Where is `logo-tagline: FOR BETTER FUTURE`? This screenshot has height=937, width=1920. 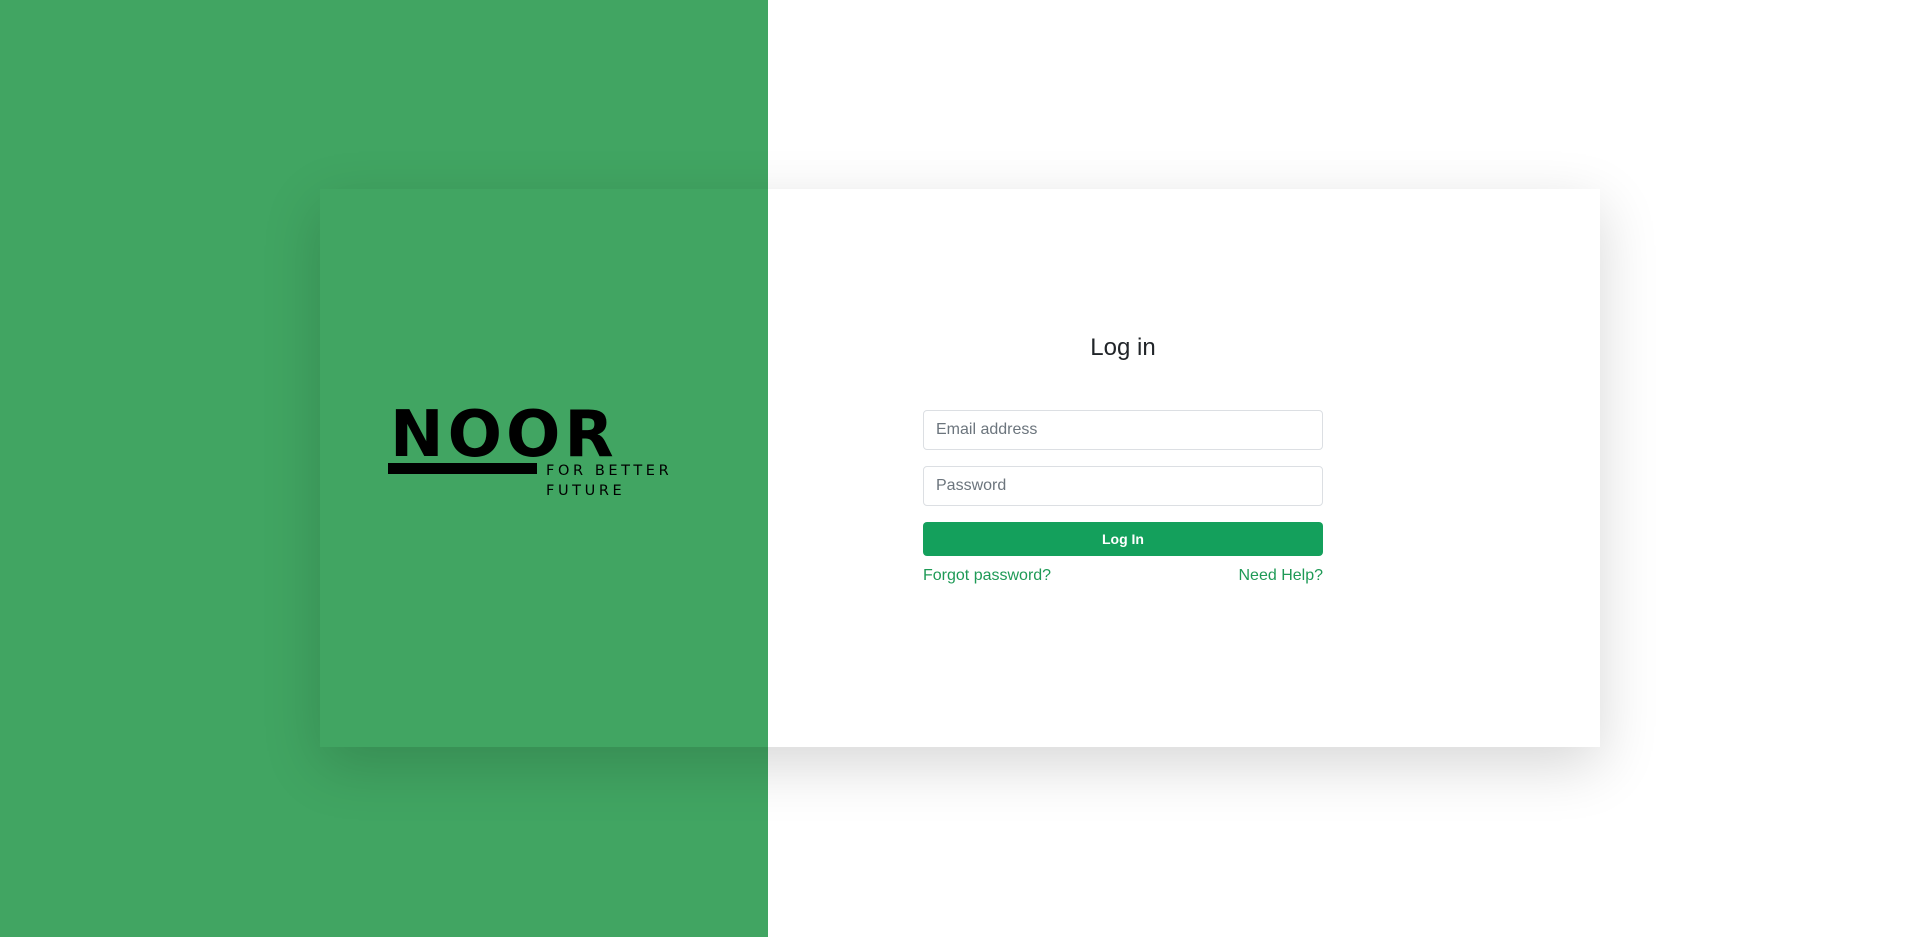
logo-tagline: FOR BETTER FUTURE is located at coordinates (609, 481).